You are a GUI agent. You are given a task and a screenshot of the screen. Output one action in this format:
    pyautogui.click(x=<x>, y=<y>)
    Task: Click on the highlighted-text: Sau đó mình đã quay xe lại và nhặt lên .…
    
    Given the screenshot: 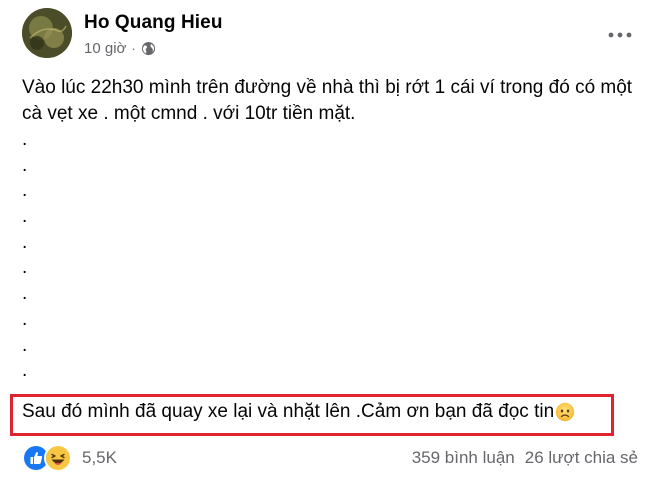 What is the action you would take?
    pyautogui.click(x=288, y=411)
    